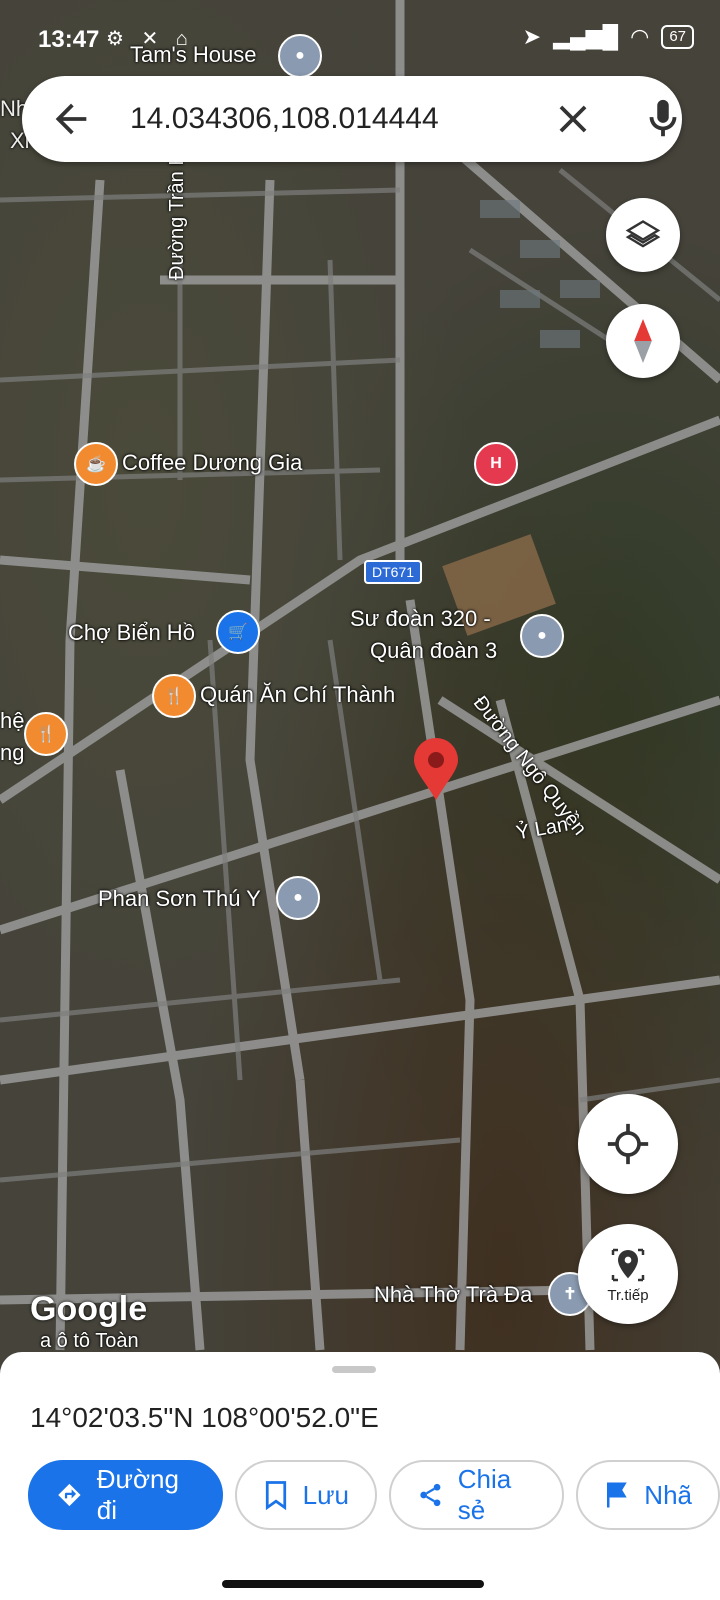  I want to click on partial-label: hệ, so click(12, 720).